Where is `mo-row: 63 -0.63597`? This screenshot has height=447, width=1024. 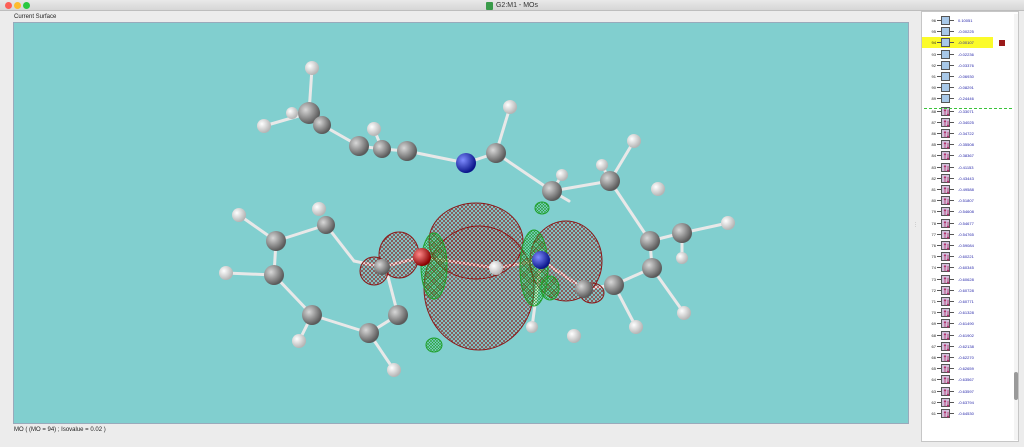 mo-row: 63 -0.63597 is located at coordinates (967, 391).